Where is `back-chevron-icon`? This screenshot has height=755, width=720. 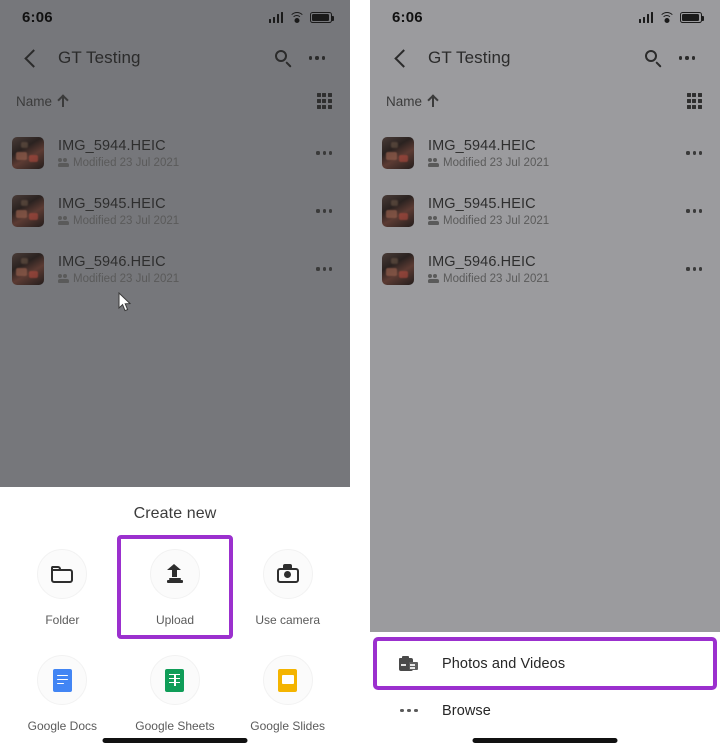 back-chevron-icon is located at coordinates (33, 58).